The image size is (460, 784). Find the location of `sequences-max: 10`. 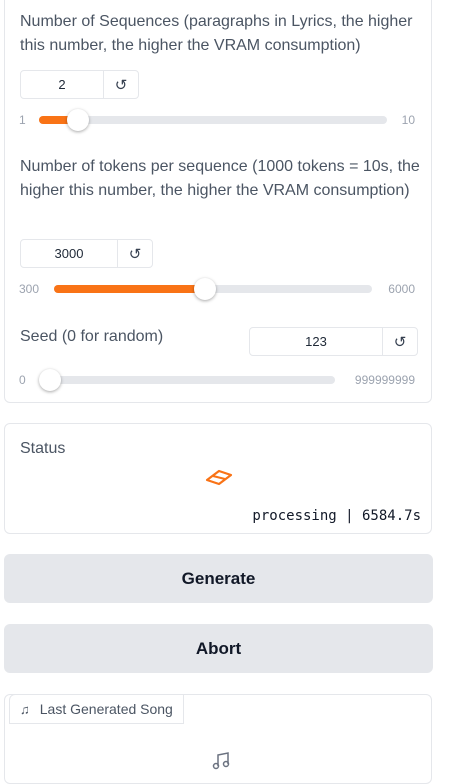

sequences-max: 10 is located at coordinates (408, 120).